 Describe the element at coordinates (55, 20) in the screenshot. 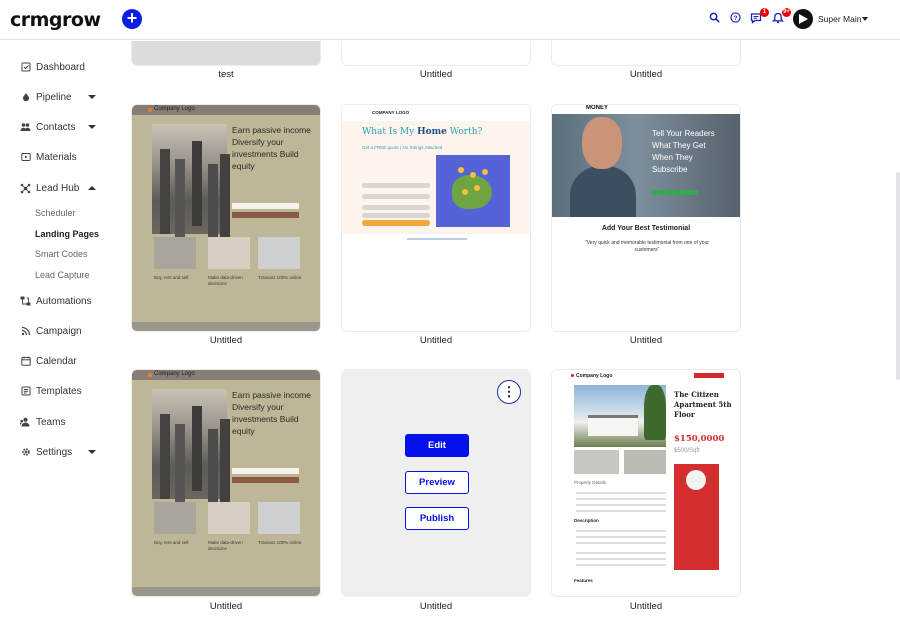

I see `app-logo: crmgrow` at that location.